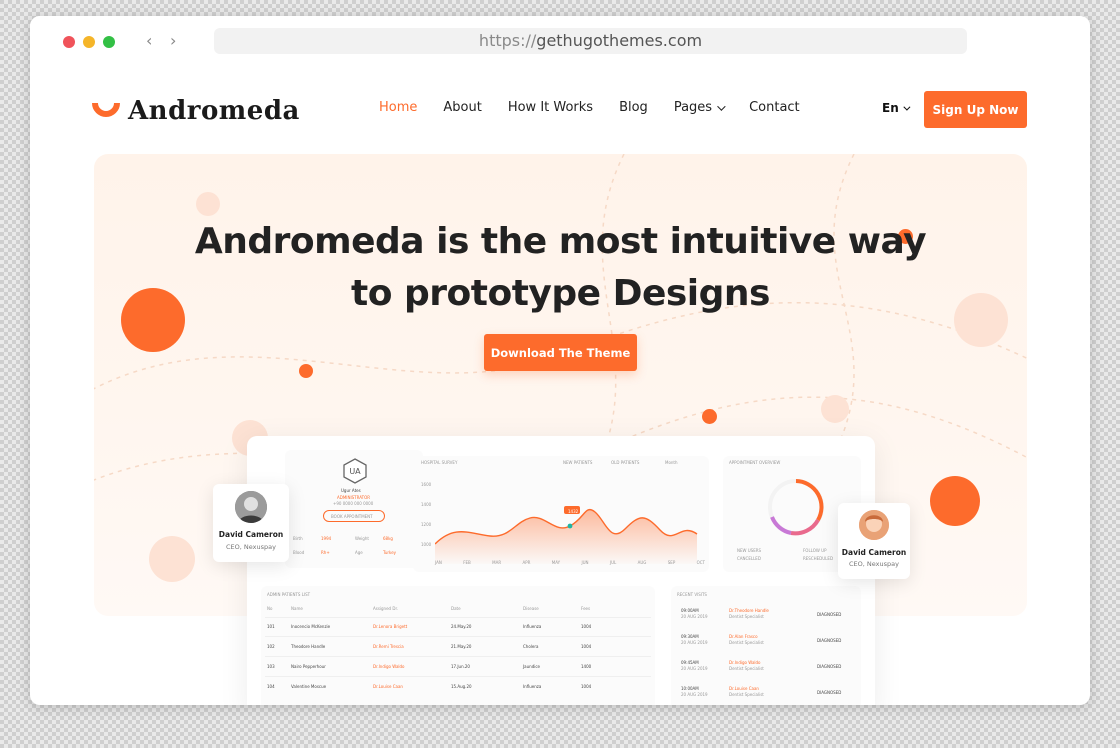 This screenshot has height=748, width=1120. I want to click on nav-pages: Pages, so click(699, 107).